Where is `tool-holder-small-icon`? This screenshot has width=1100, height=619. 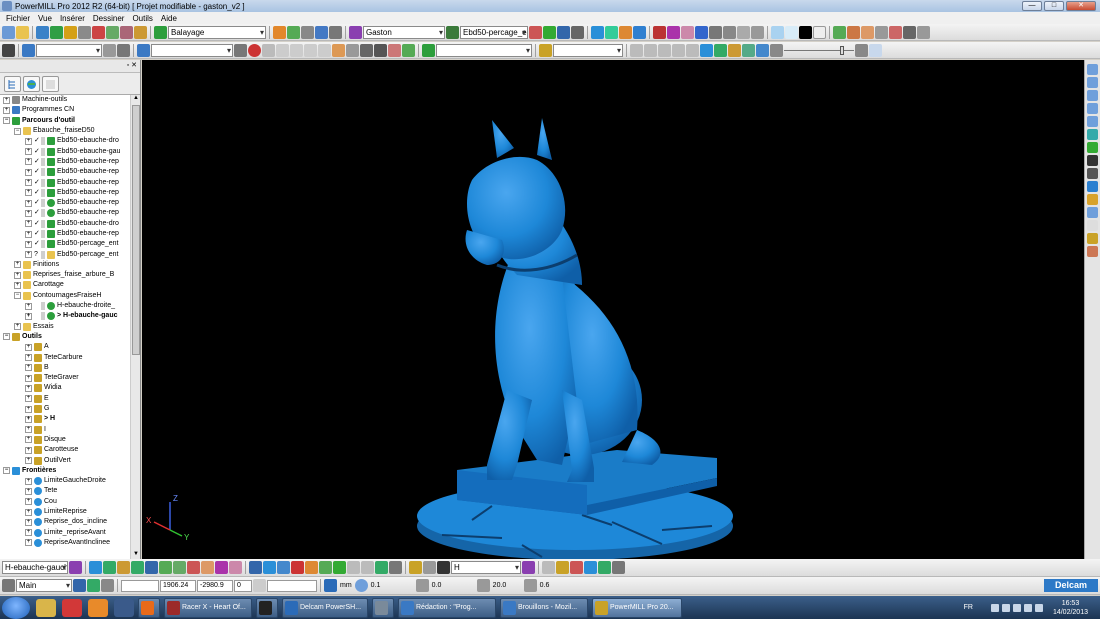
tool-holder-small-icon is located at coordinates (562, 567).